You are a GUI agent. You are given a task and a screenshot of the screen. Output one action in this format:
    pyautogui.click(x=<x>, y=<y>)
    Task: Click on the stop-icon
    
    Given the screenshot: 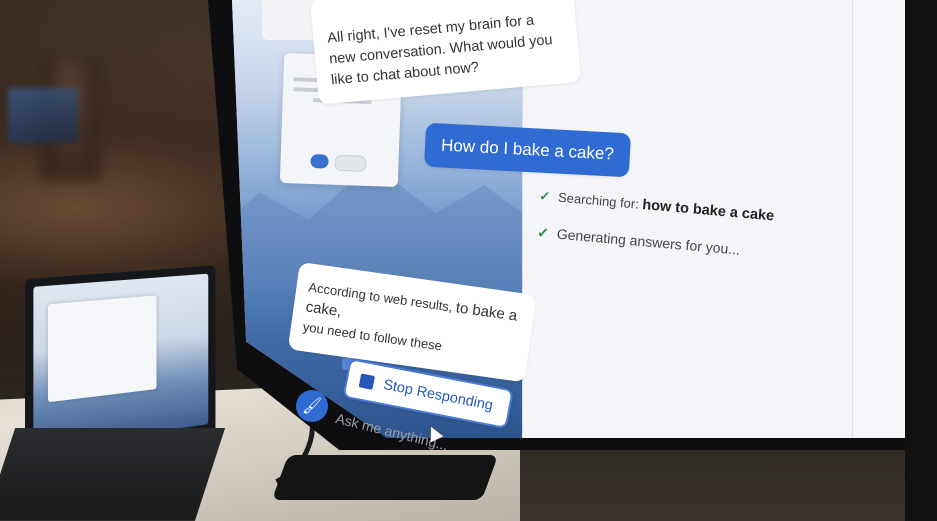 What is the action you would take?
    pyautogui.click(x=367, y=381)
    